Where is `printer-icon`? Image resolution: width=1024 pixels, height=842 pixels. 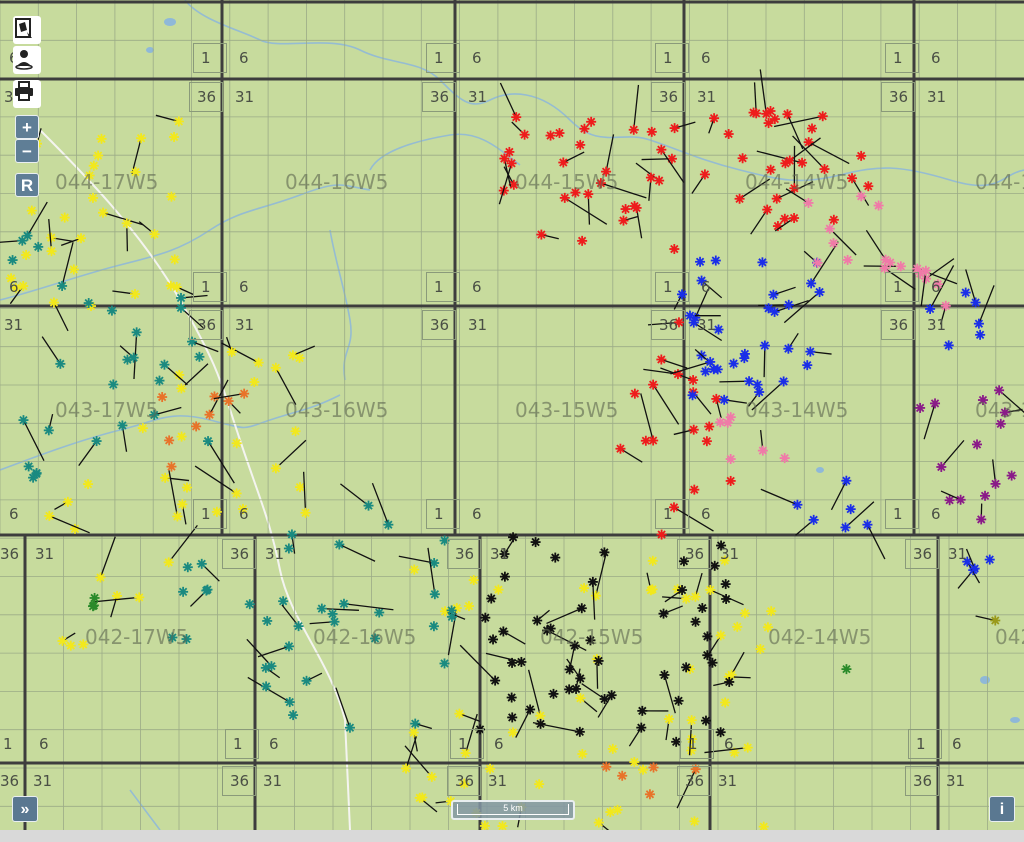
printer-icon is located at coordinates (24, 91).